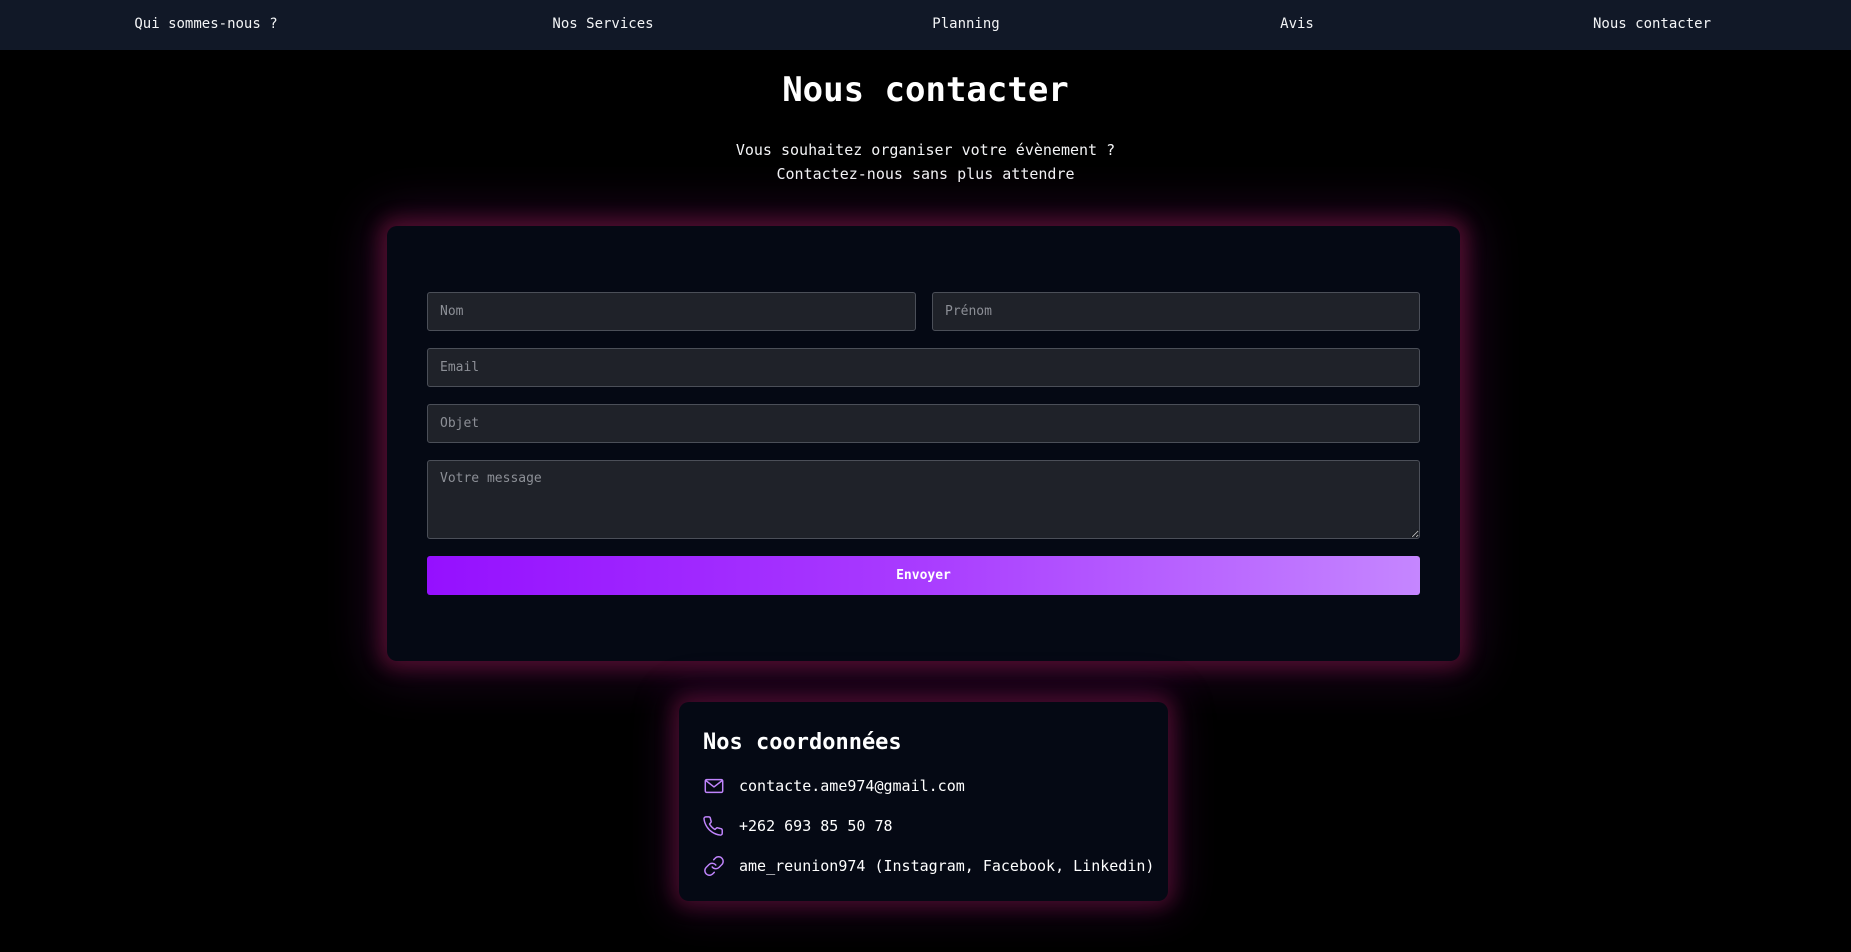 The image size is (1851, 952). What do you see at coordinates (923, 367) in the screenshot?
I see `email-input` at bounding box center [923, 367].